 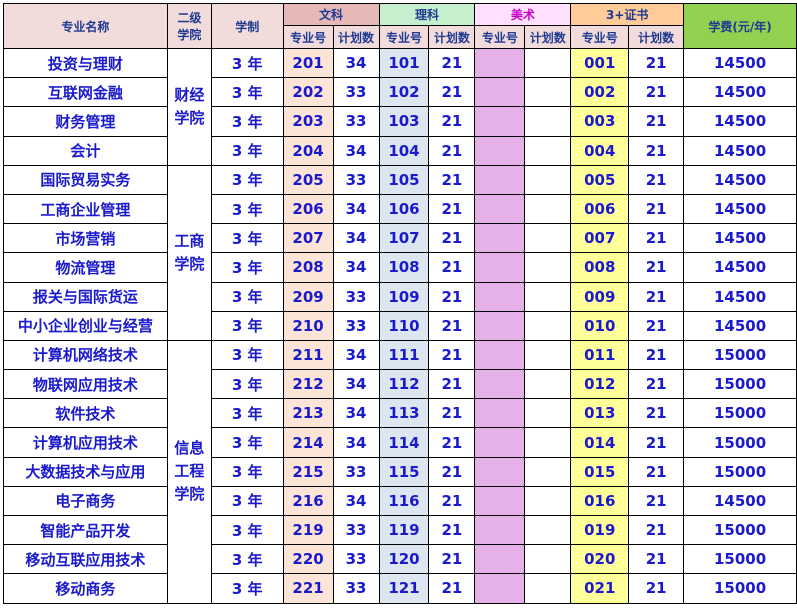 I want to click on major-name-cell: 工商企业管理, so click(x=85, y=209).